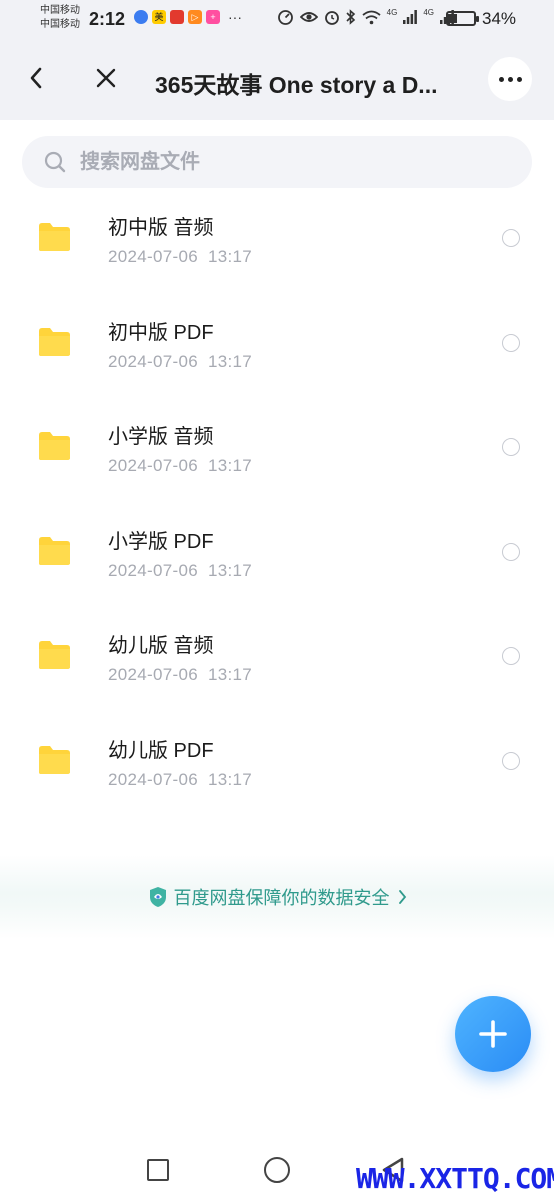  I want to click on file-row: 小学版 PDF 2024-07-06 13:17, so click(277, 552).